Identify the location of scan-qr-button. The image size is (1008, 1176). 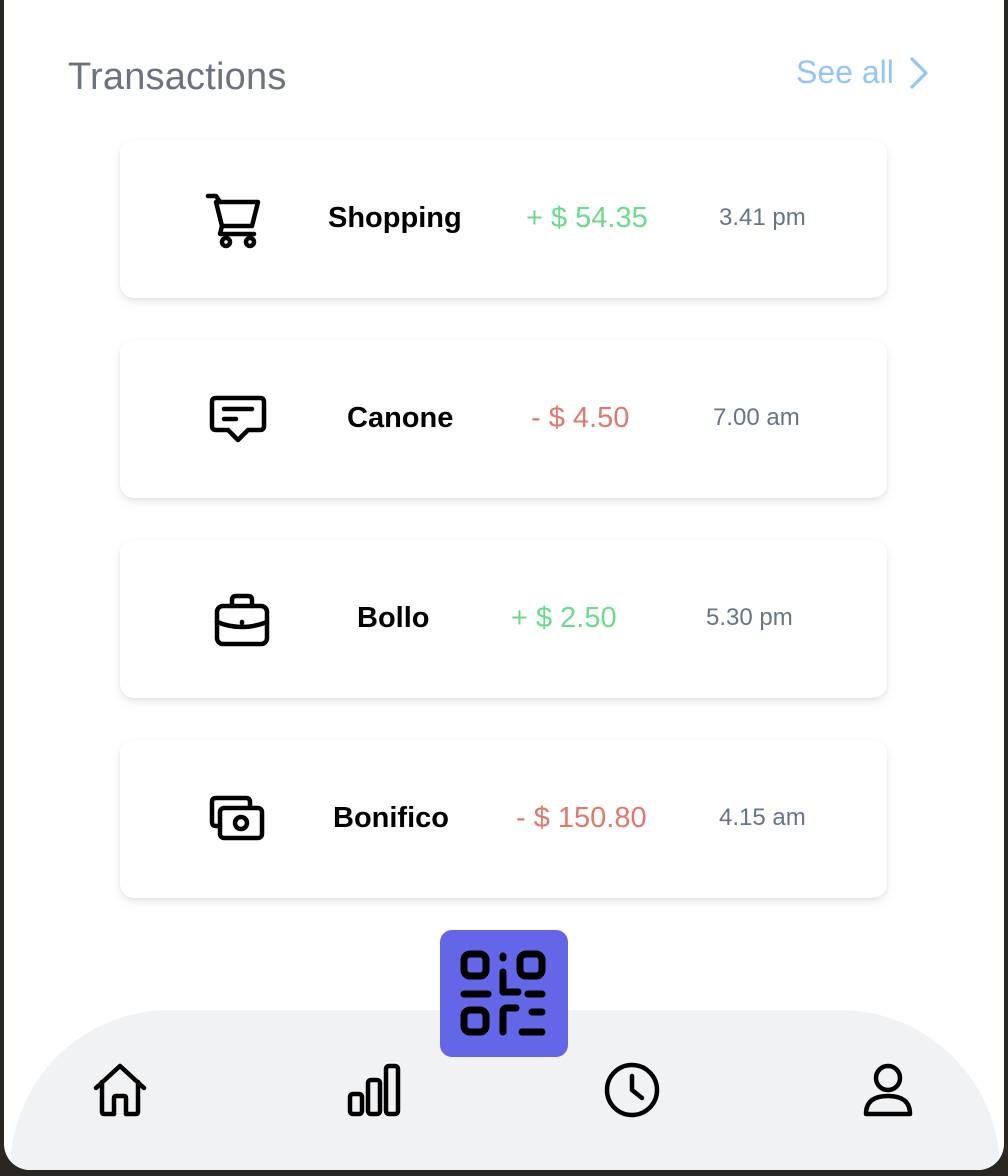
(504, 993).